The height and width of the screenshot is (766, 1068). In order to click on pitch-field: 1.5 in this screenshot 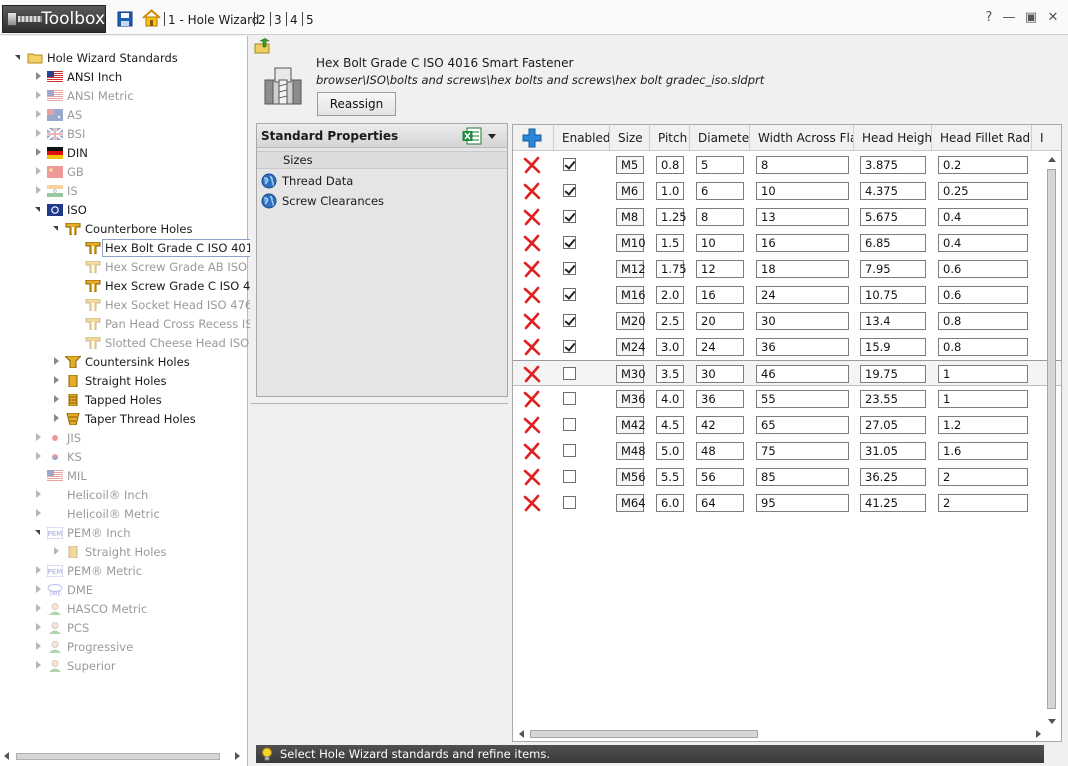, I will do `click(670, 243)`.